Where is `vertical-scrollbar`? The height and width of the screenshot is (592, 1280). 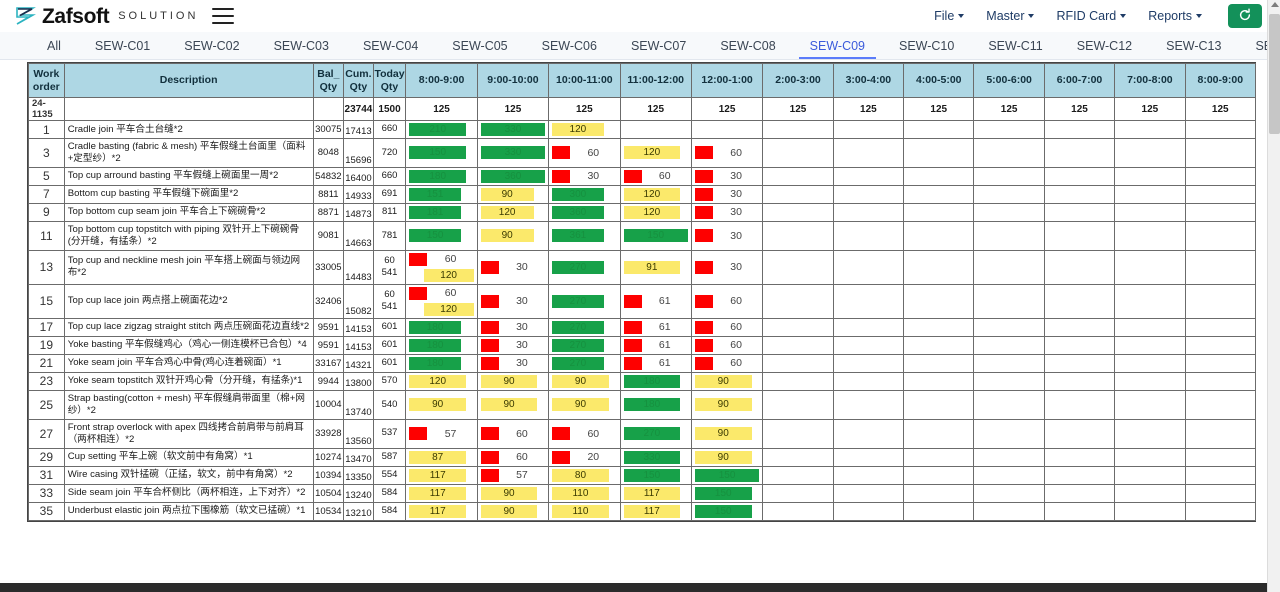
vertical-scrollbar is located at coordinates (1273, 296).